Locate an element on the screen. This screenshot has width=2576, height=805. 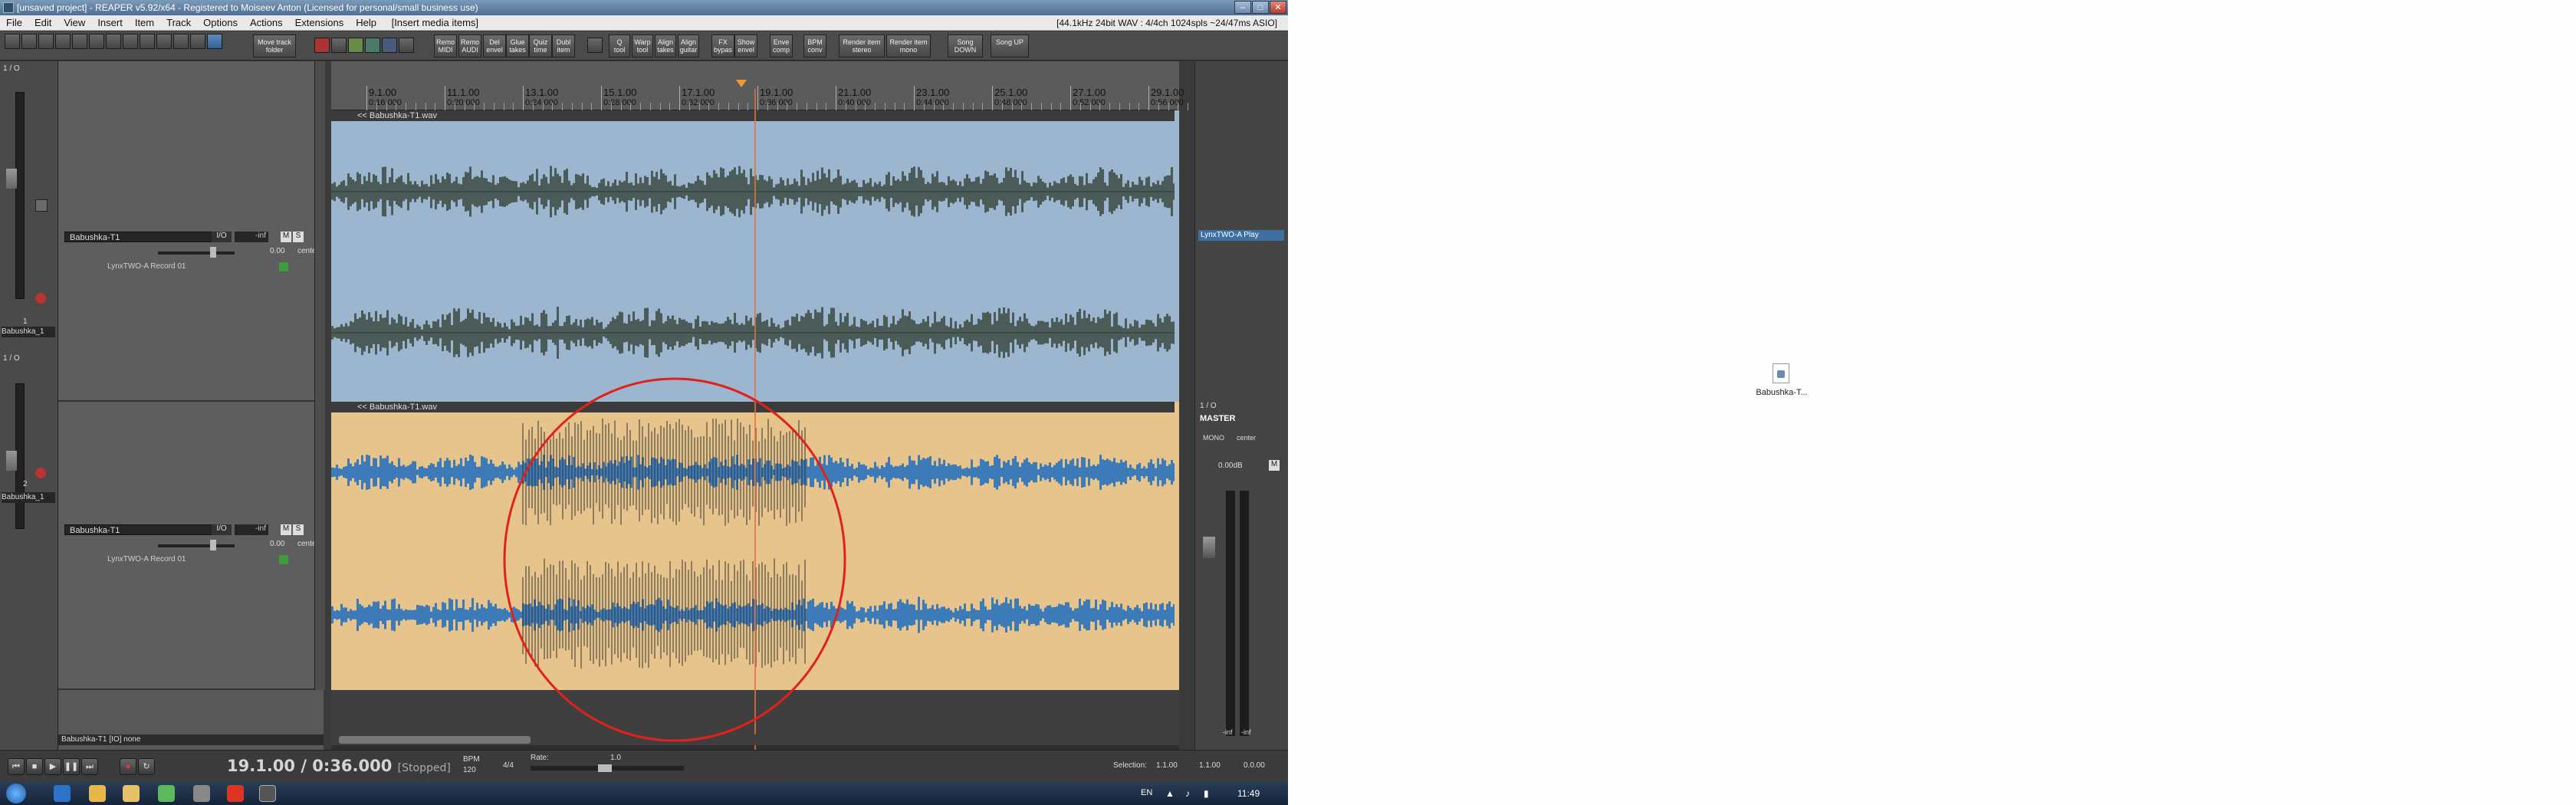
explorer-icon is located at coordinates (131, 793).